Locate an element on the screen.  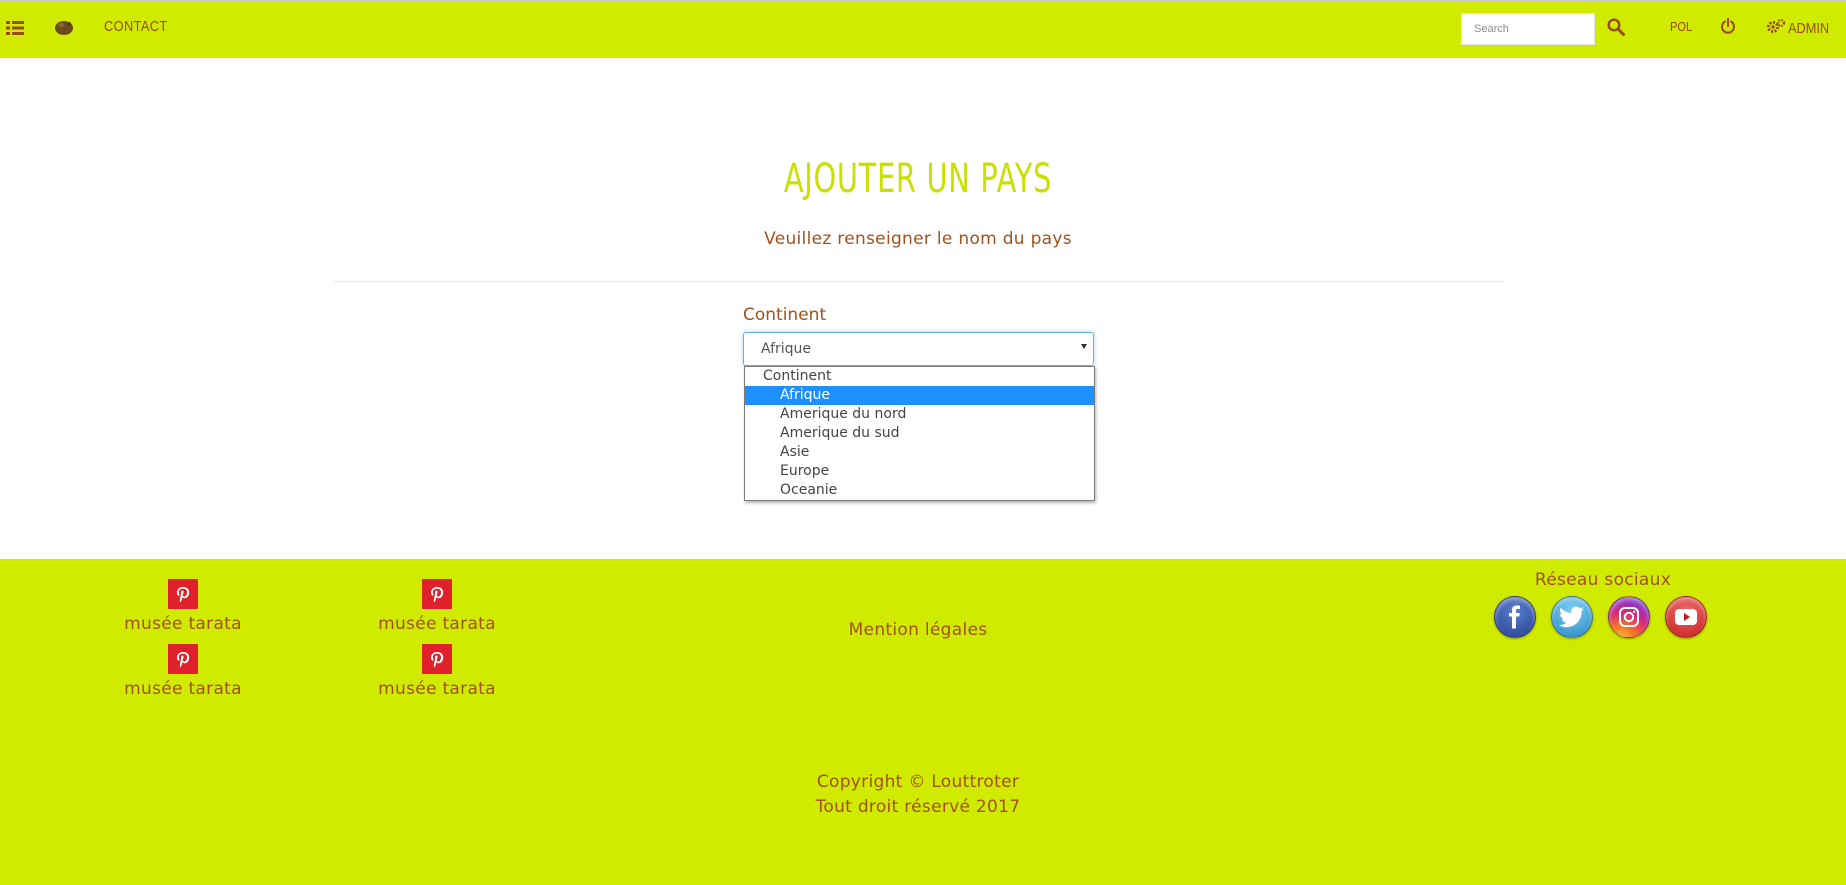
dropdown-group-label: Continent is located at coordinates (797, 376).